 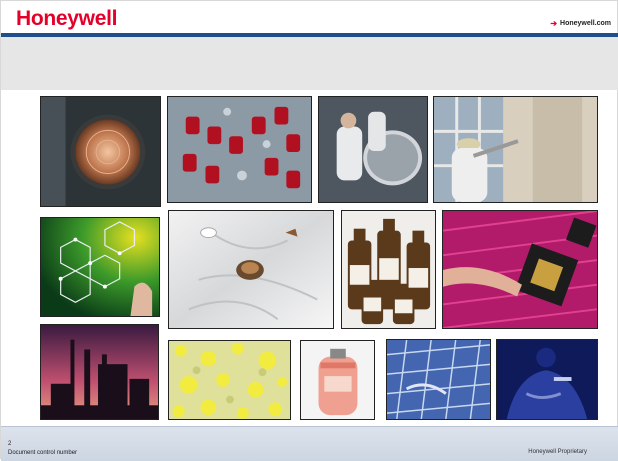 What do you see at coordinates (67, 18) in the screenshot?
I see `honeywell-logo: Honeywell` at bounding box center [67, 18].